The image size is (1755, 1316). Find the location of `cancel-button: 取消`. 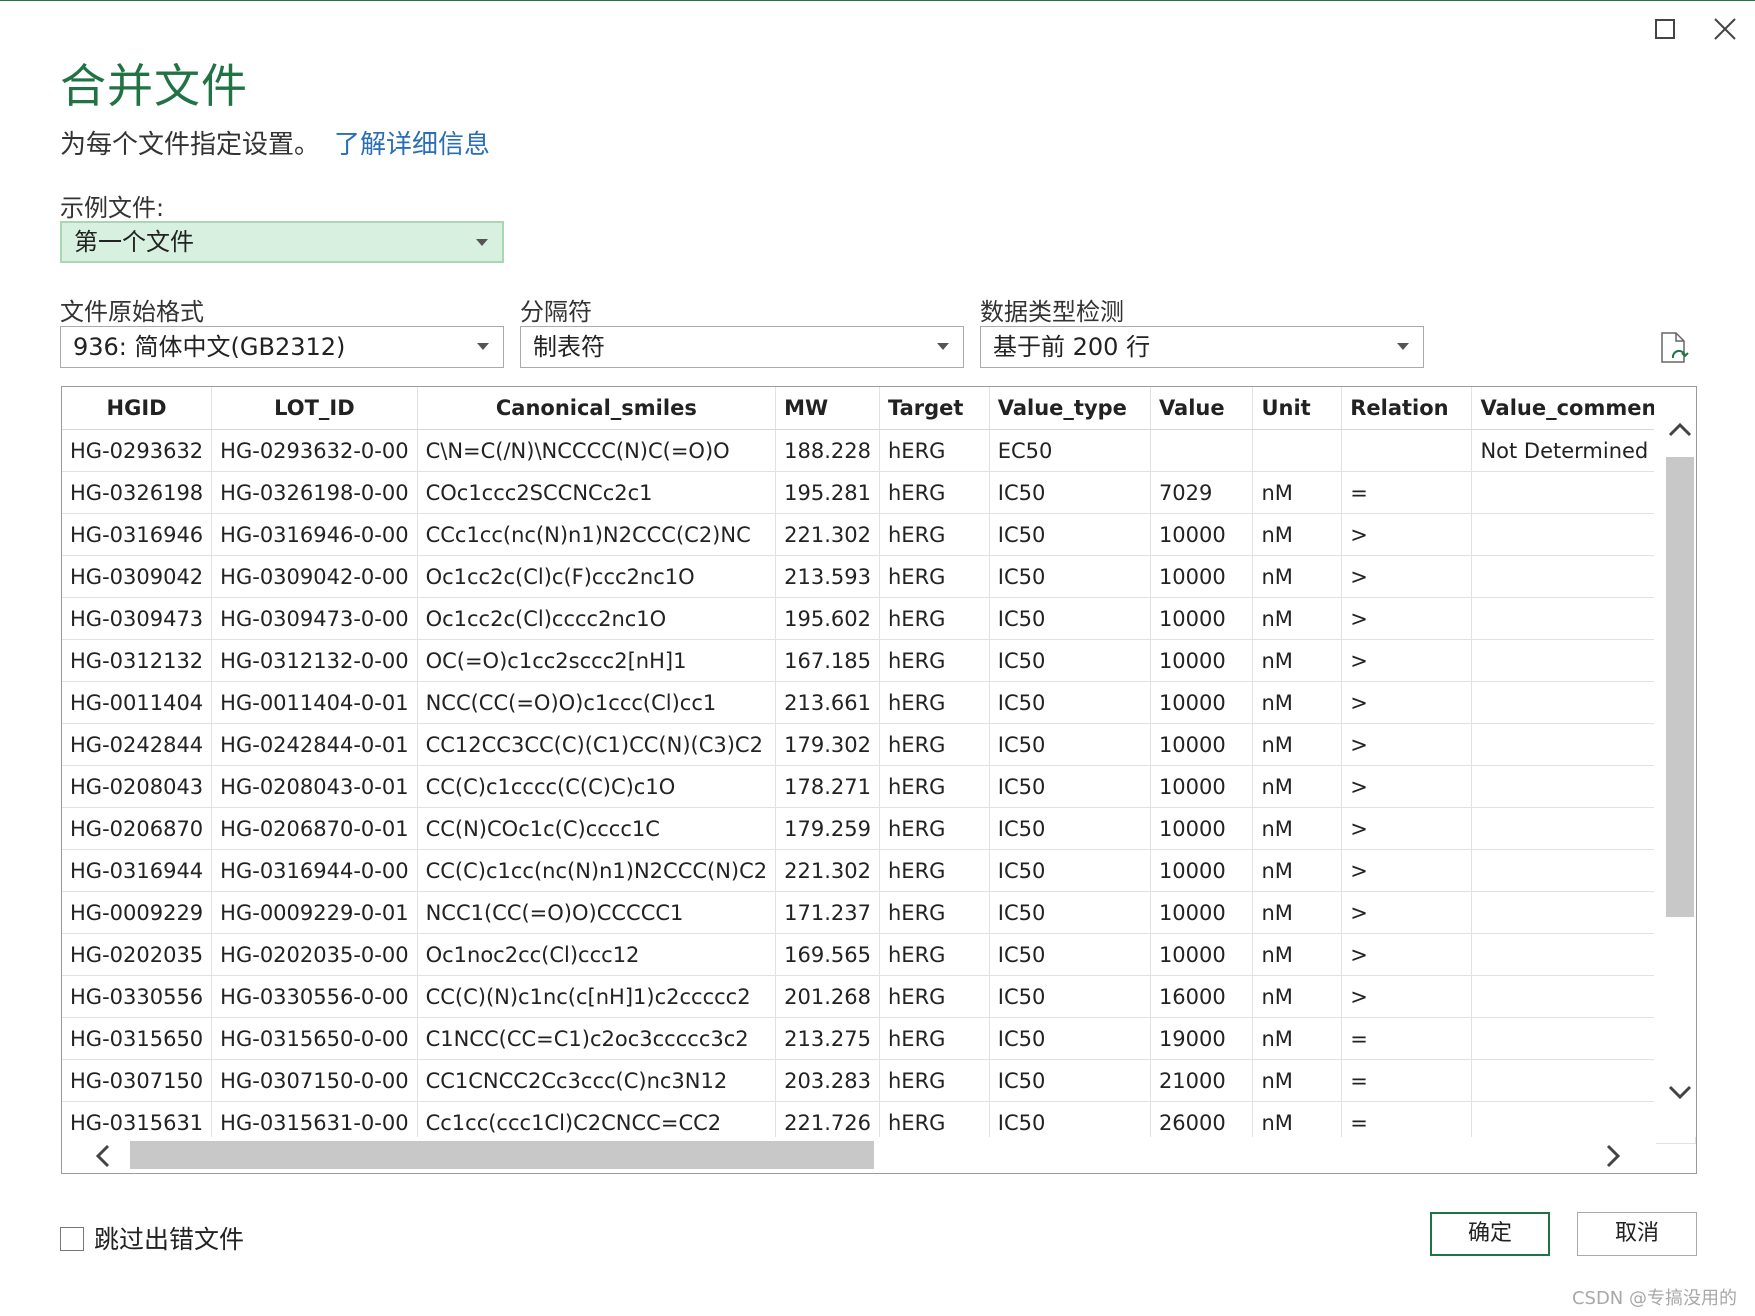

cancel-button: 取消 is located at coordinates (1637, 1234).